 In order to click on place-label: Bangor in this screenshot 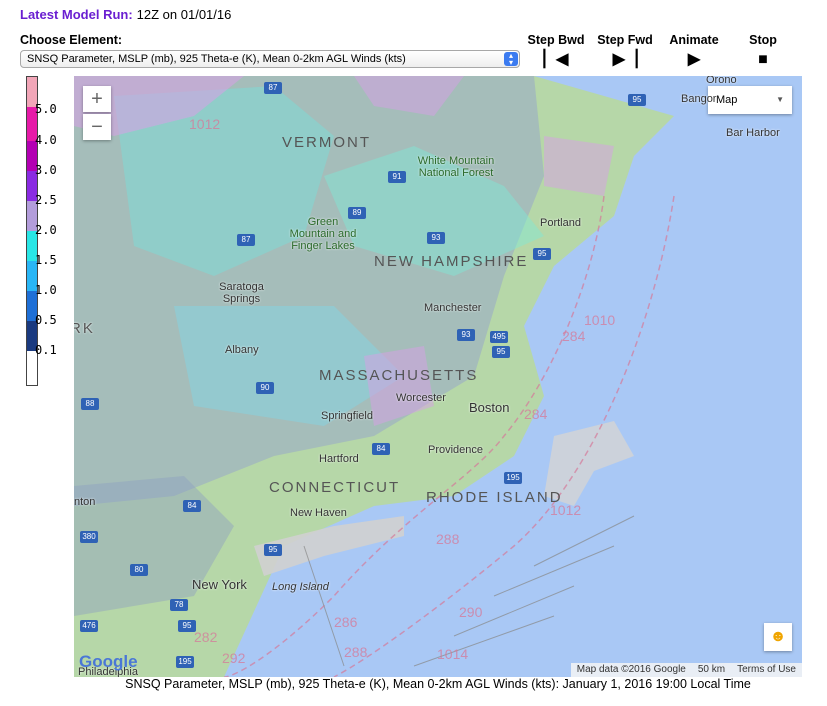, I will do `click(699, 99)`.